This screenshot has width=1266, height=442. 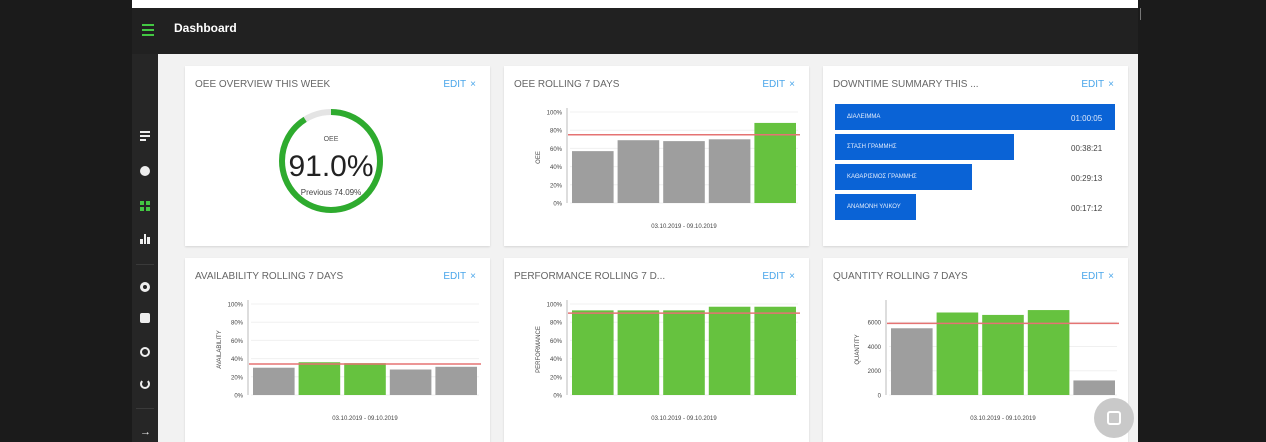 I want to click on downtime-duration: 00:17:12, so click(x=1087, y=208).